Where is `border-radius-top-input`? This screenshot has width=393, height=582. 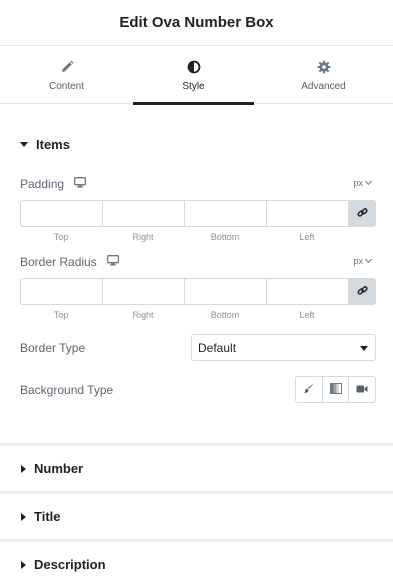
border-radius-top-input is located at coordinates (61, 291).